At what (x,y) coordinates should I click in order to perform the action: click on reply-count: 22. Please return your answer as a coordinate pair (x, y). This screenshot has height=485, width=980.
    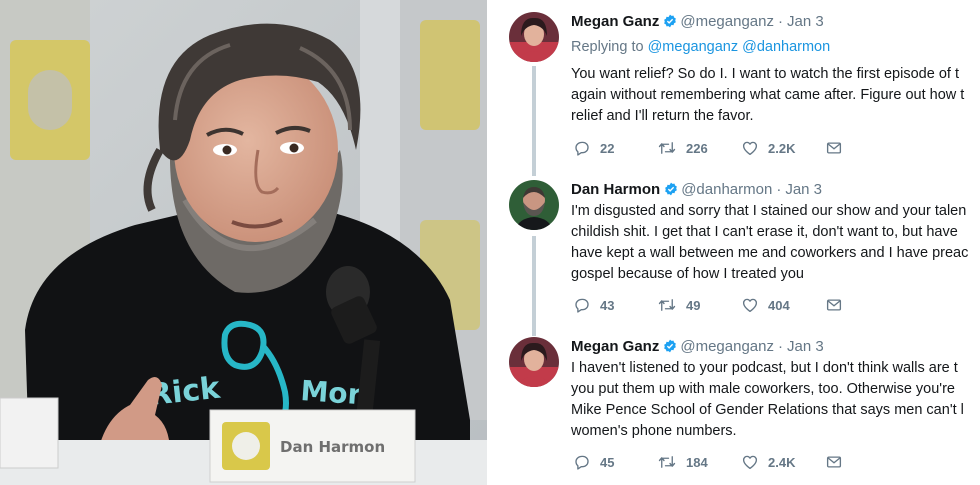
    Looking at the image, I should click on (607, 148).